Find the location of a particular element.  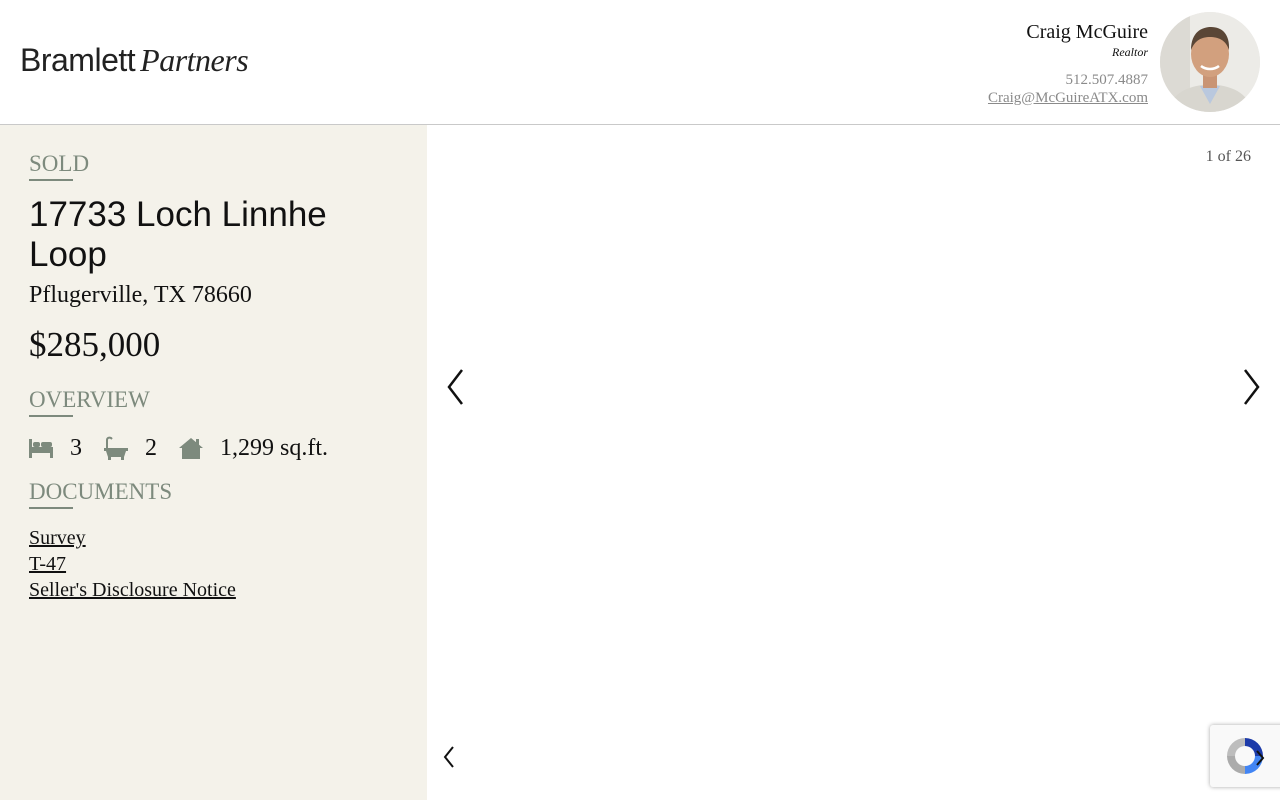

listing-city: Pflugerville, TX 78660 is located at coordinates (140, 295).